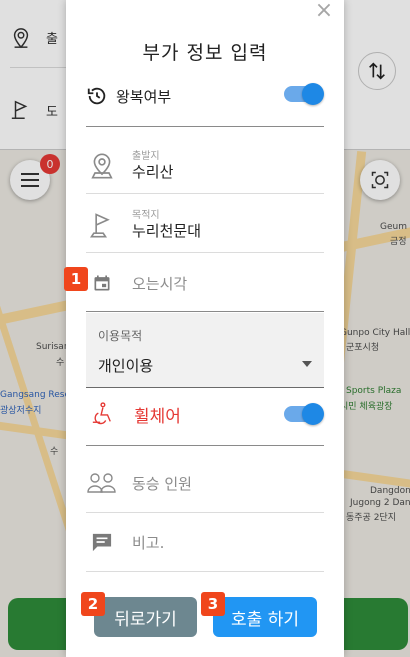 This screenshot has width=410, height=657. What do you see at coordinates (145, 617) in the screenshot?
I see `back-button: 뒤로가기` at bounding box center [145, 617].